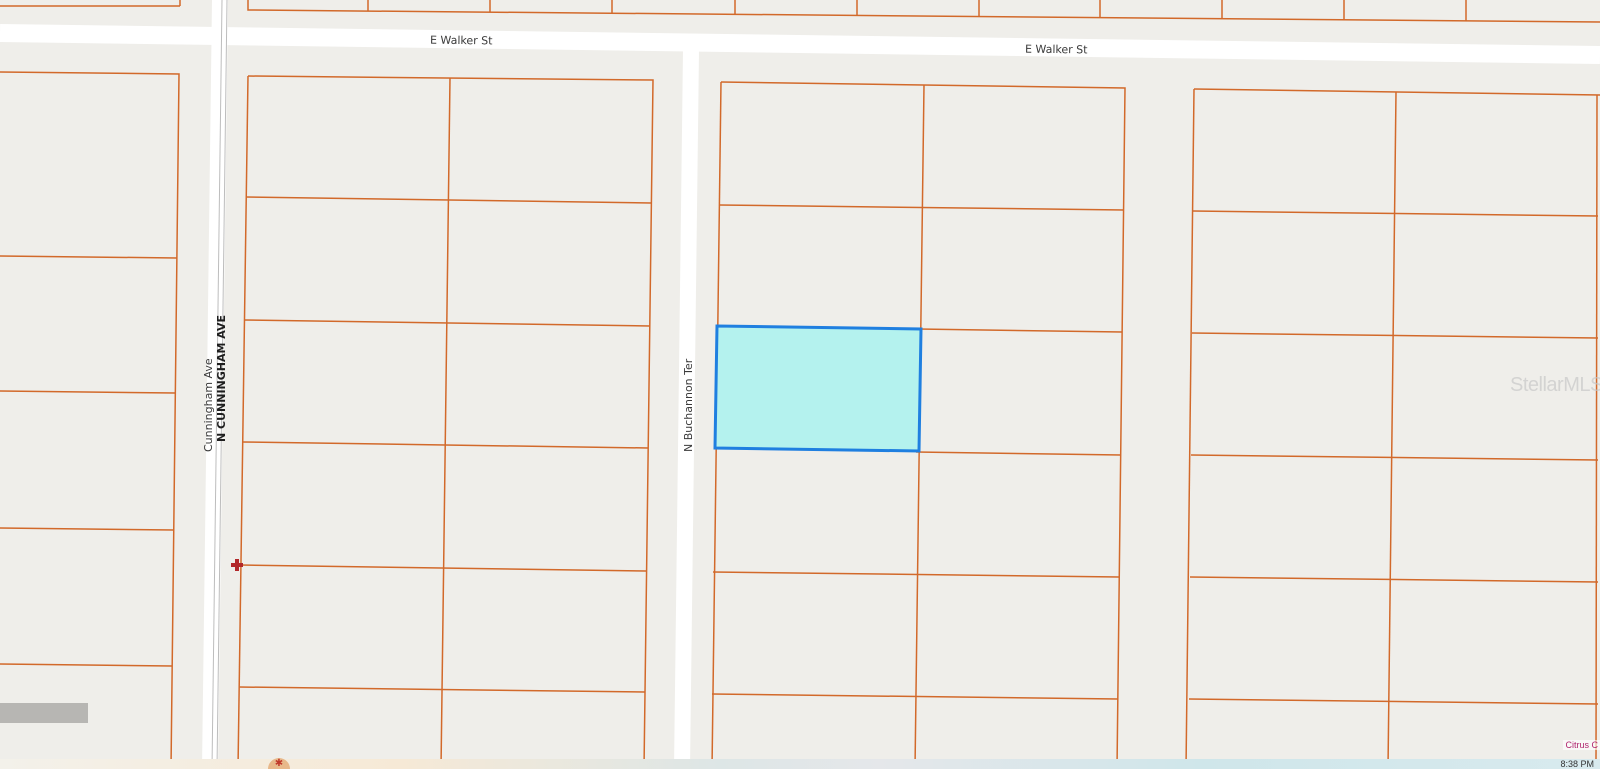 The height and width of the screenshot is (769, 1600). What do you see at coordinates (221, 378) in the screenshot?
I see `n-cunningham-avenue-label: N CUNNINGHAM AVE` at bounding box center [221, 378].